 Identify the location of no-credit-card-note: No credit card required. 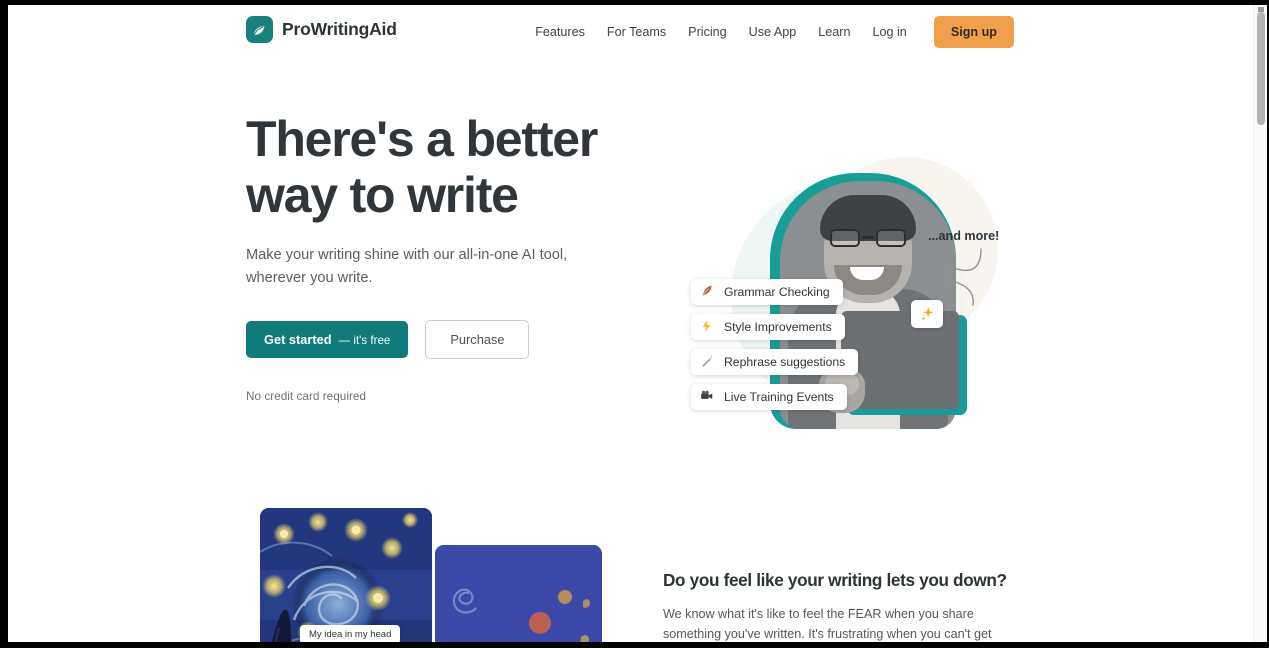
(306, 396).